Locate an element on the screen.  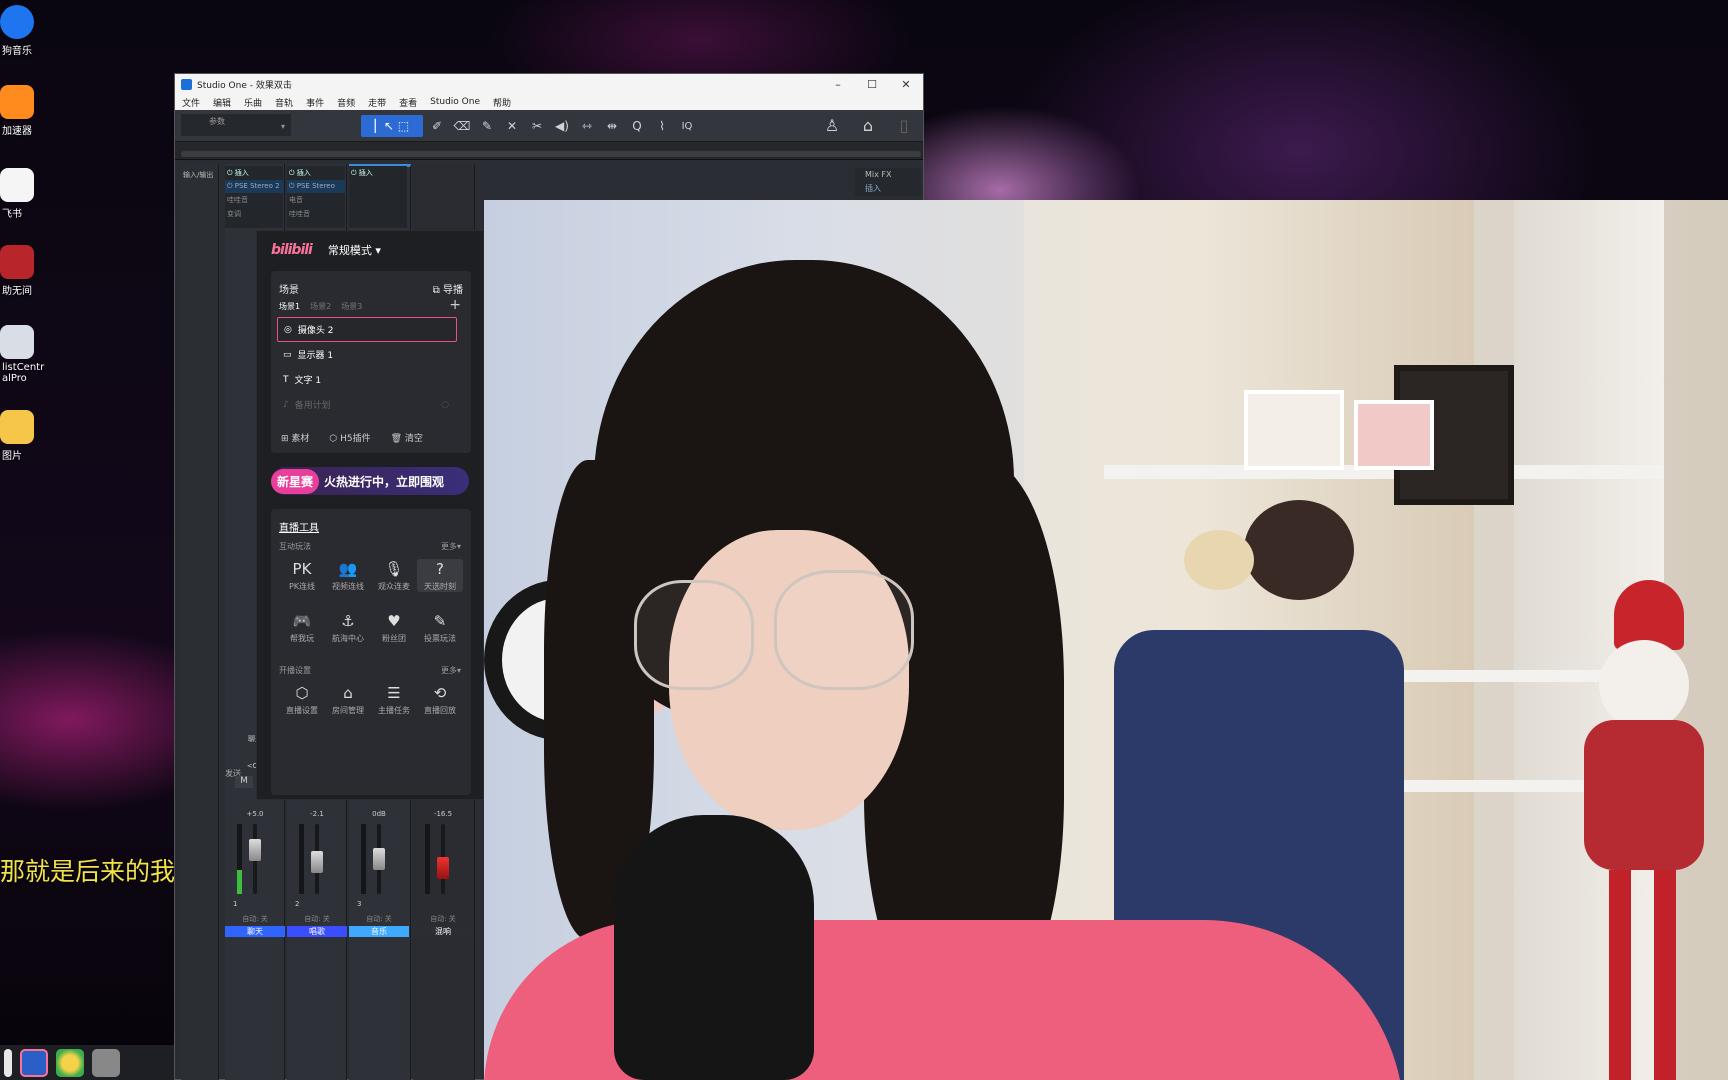
desktop-icon: 图片 is located at coordinates (32, 436).